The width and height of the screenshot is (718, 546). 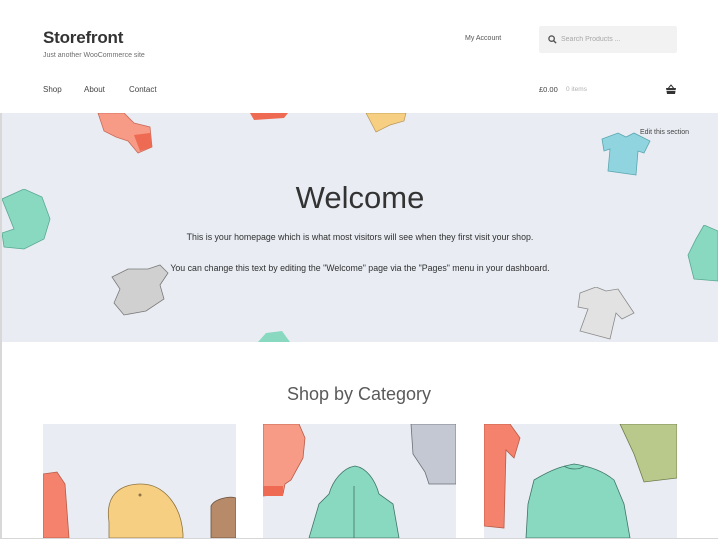 I want to click on tshirts-illustration, so click(x=580, y=481).